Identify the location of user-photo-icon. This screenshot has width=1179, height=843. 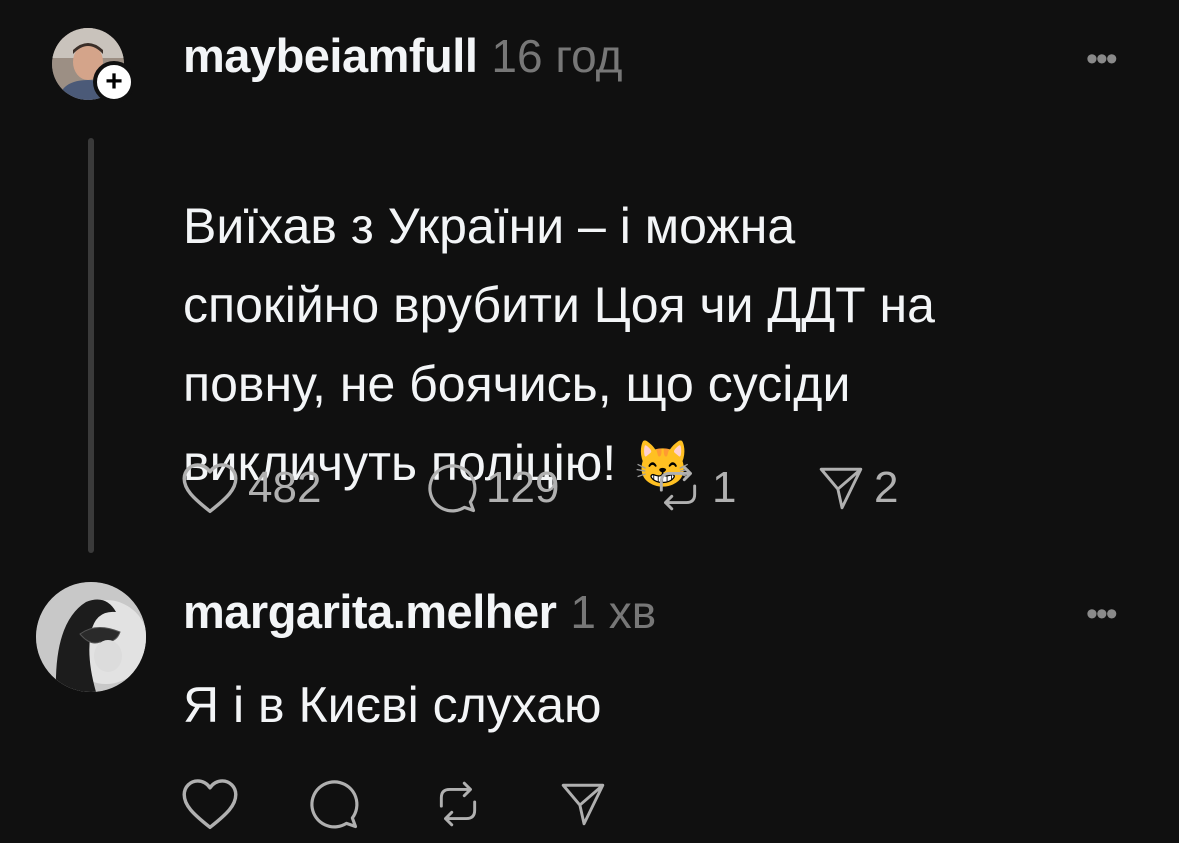
(91, 637).